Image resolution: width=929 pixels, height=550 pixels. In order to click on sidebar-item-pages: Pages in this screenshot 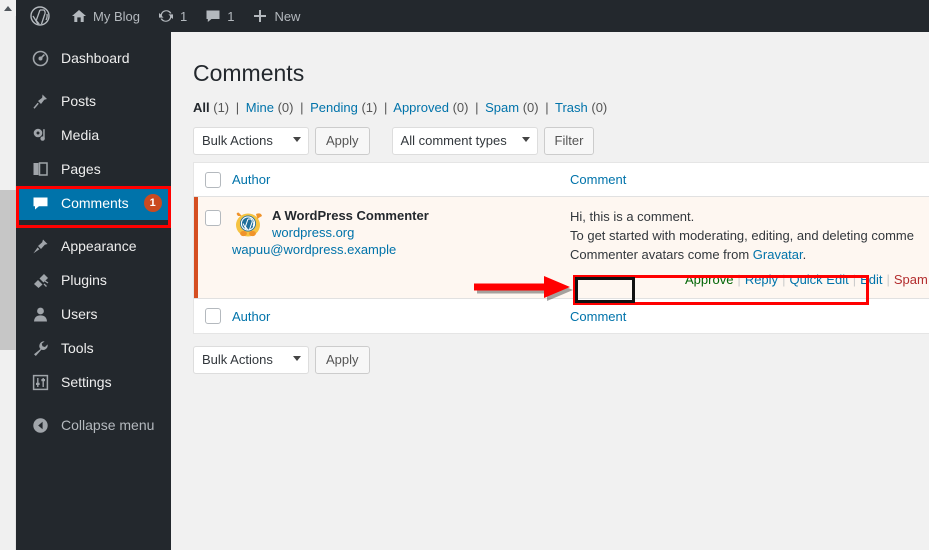, I will do `click(93, 169)`.